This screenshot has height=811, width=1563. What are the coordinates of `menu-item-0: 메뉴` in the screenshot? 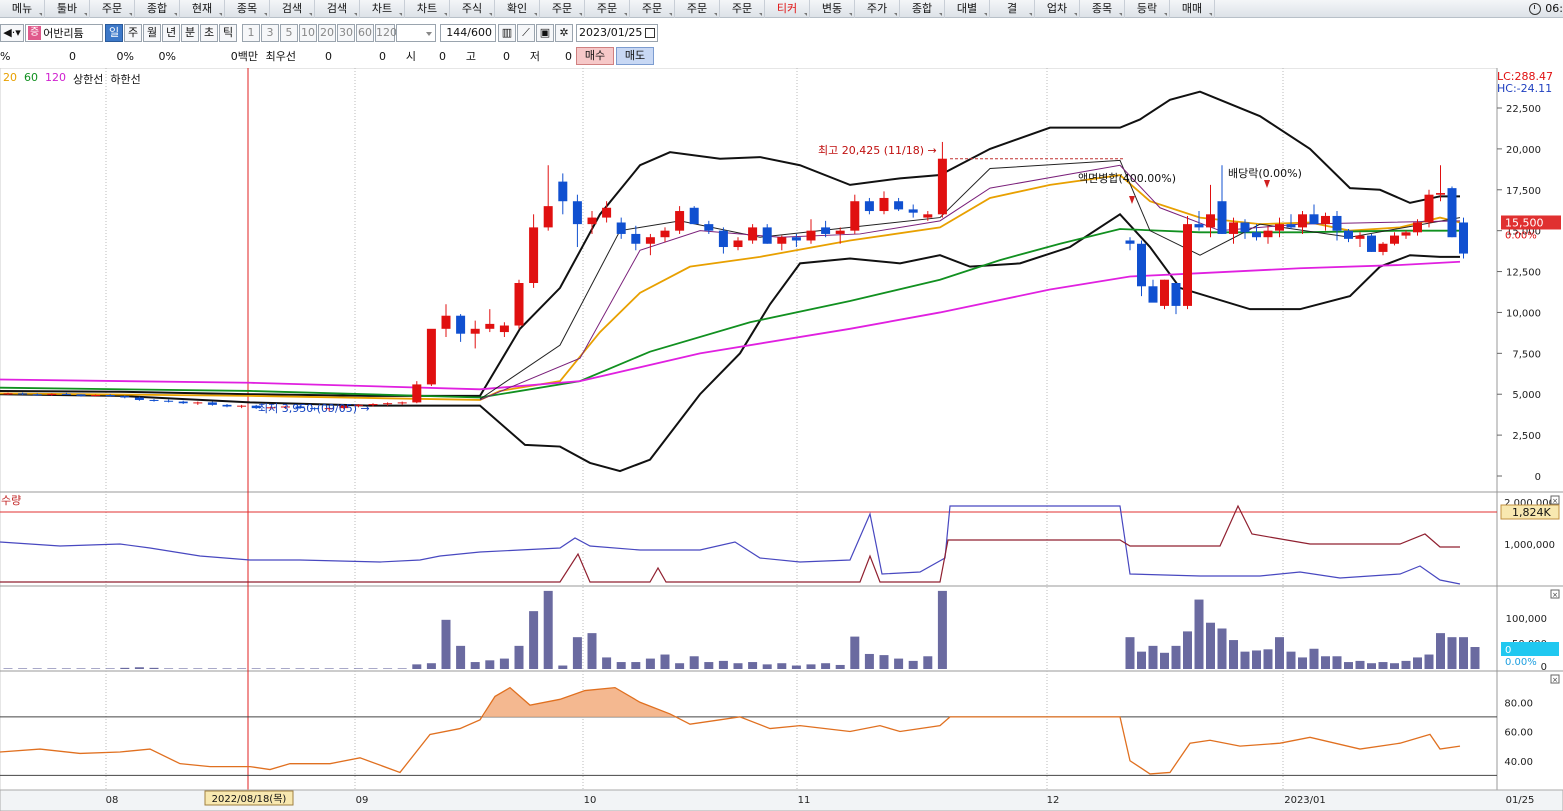 It's located at (22, 9).